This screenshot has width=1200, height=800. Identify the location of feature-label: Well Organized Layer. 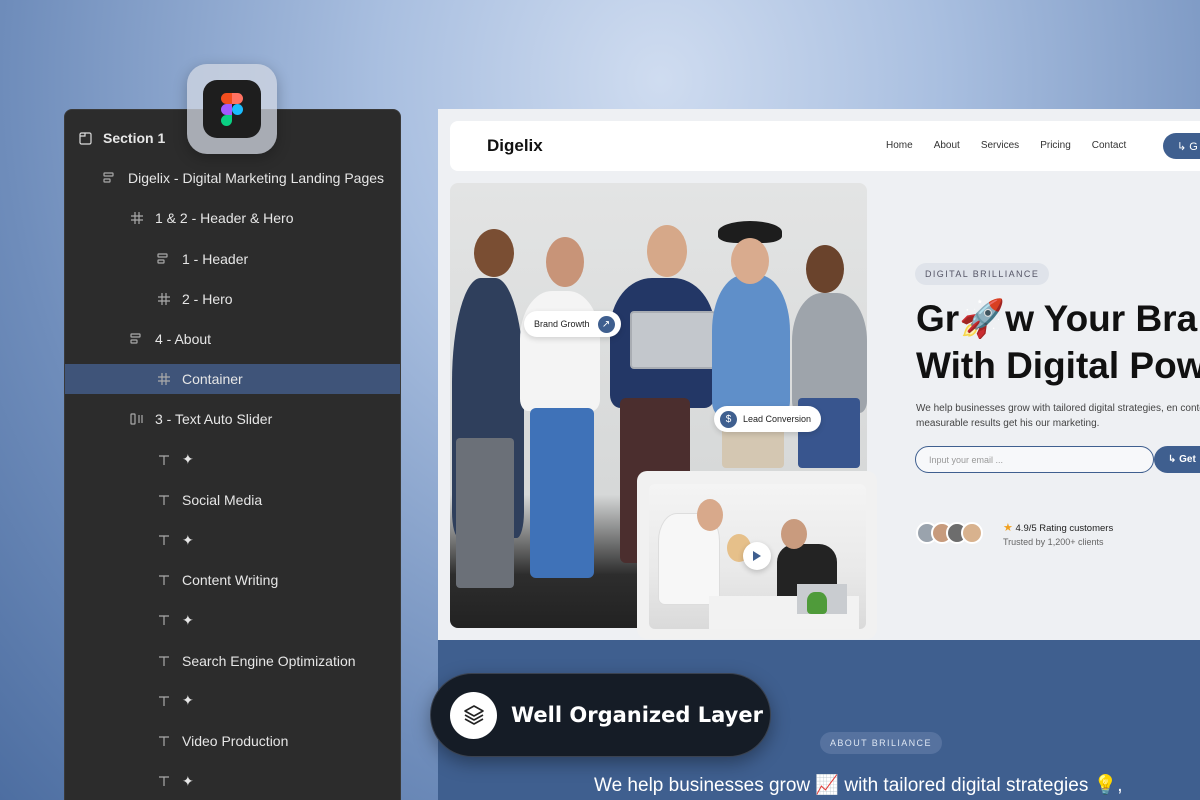
(637, 715).